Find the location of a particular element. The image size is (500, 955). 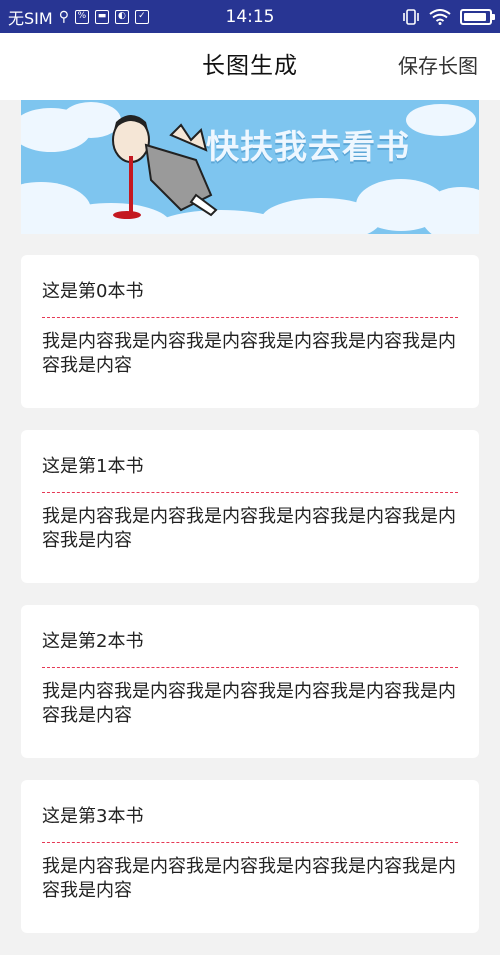

wifi-icon is located at coordinates (440, 16).